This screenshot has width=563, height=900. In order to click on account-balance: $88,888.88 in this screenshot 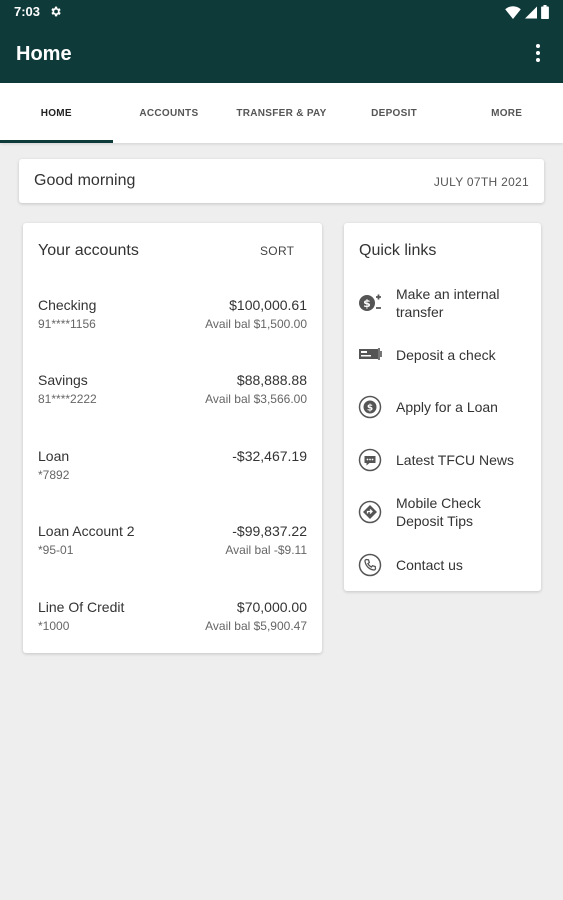, I will do `click(271, 380)`.